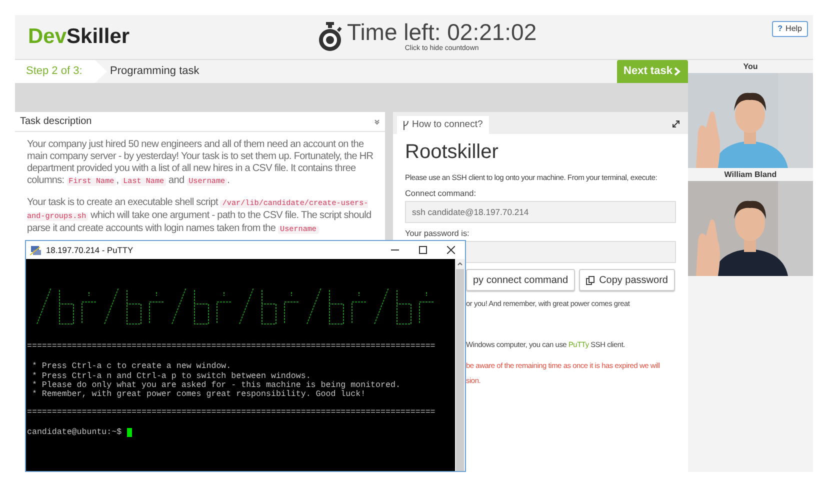 This screenshot has width=829, height=489. I want to click on panel-title: Task description, so click(56, 122).